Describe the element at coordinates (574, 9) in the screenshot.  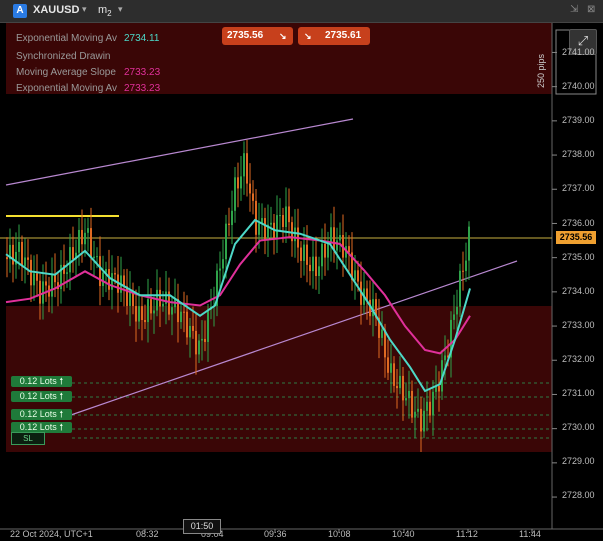
I see `restore-window-icon: ⇲` at that location.